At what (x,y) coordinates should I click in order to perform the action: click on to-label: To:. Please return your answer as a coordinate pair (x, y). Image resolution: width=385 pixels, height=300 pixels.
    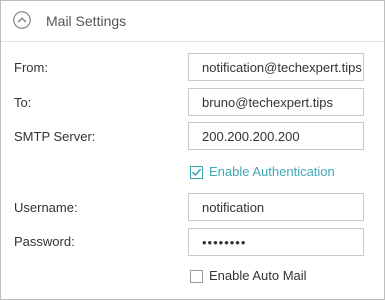
    Looking at the image, I should click on (23, 102).